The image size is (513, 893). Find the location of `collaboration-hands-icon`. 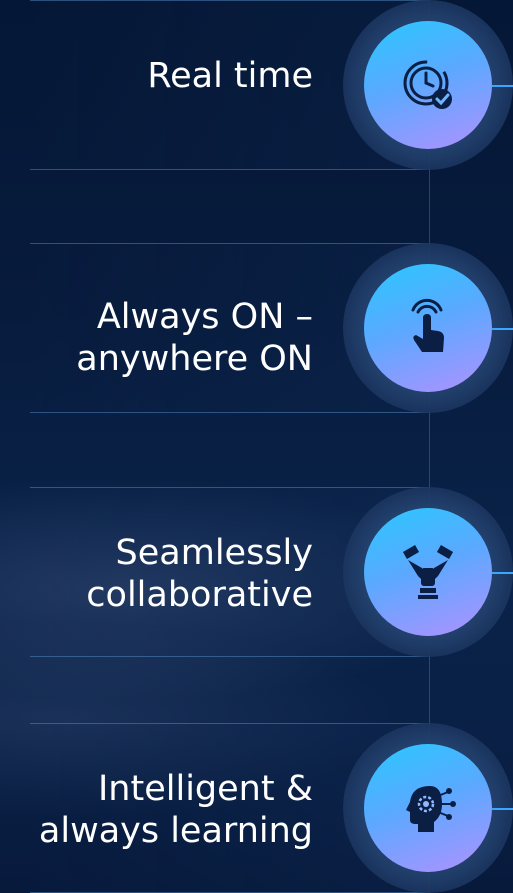

collaboration-hands-icon is located at coordinates (428, 572).